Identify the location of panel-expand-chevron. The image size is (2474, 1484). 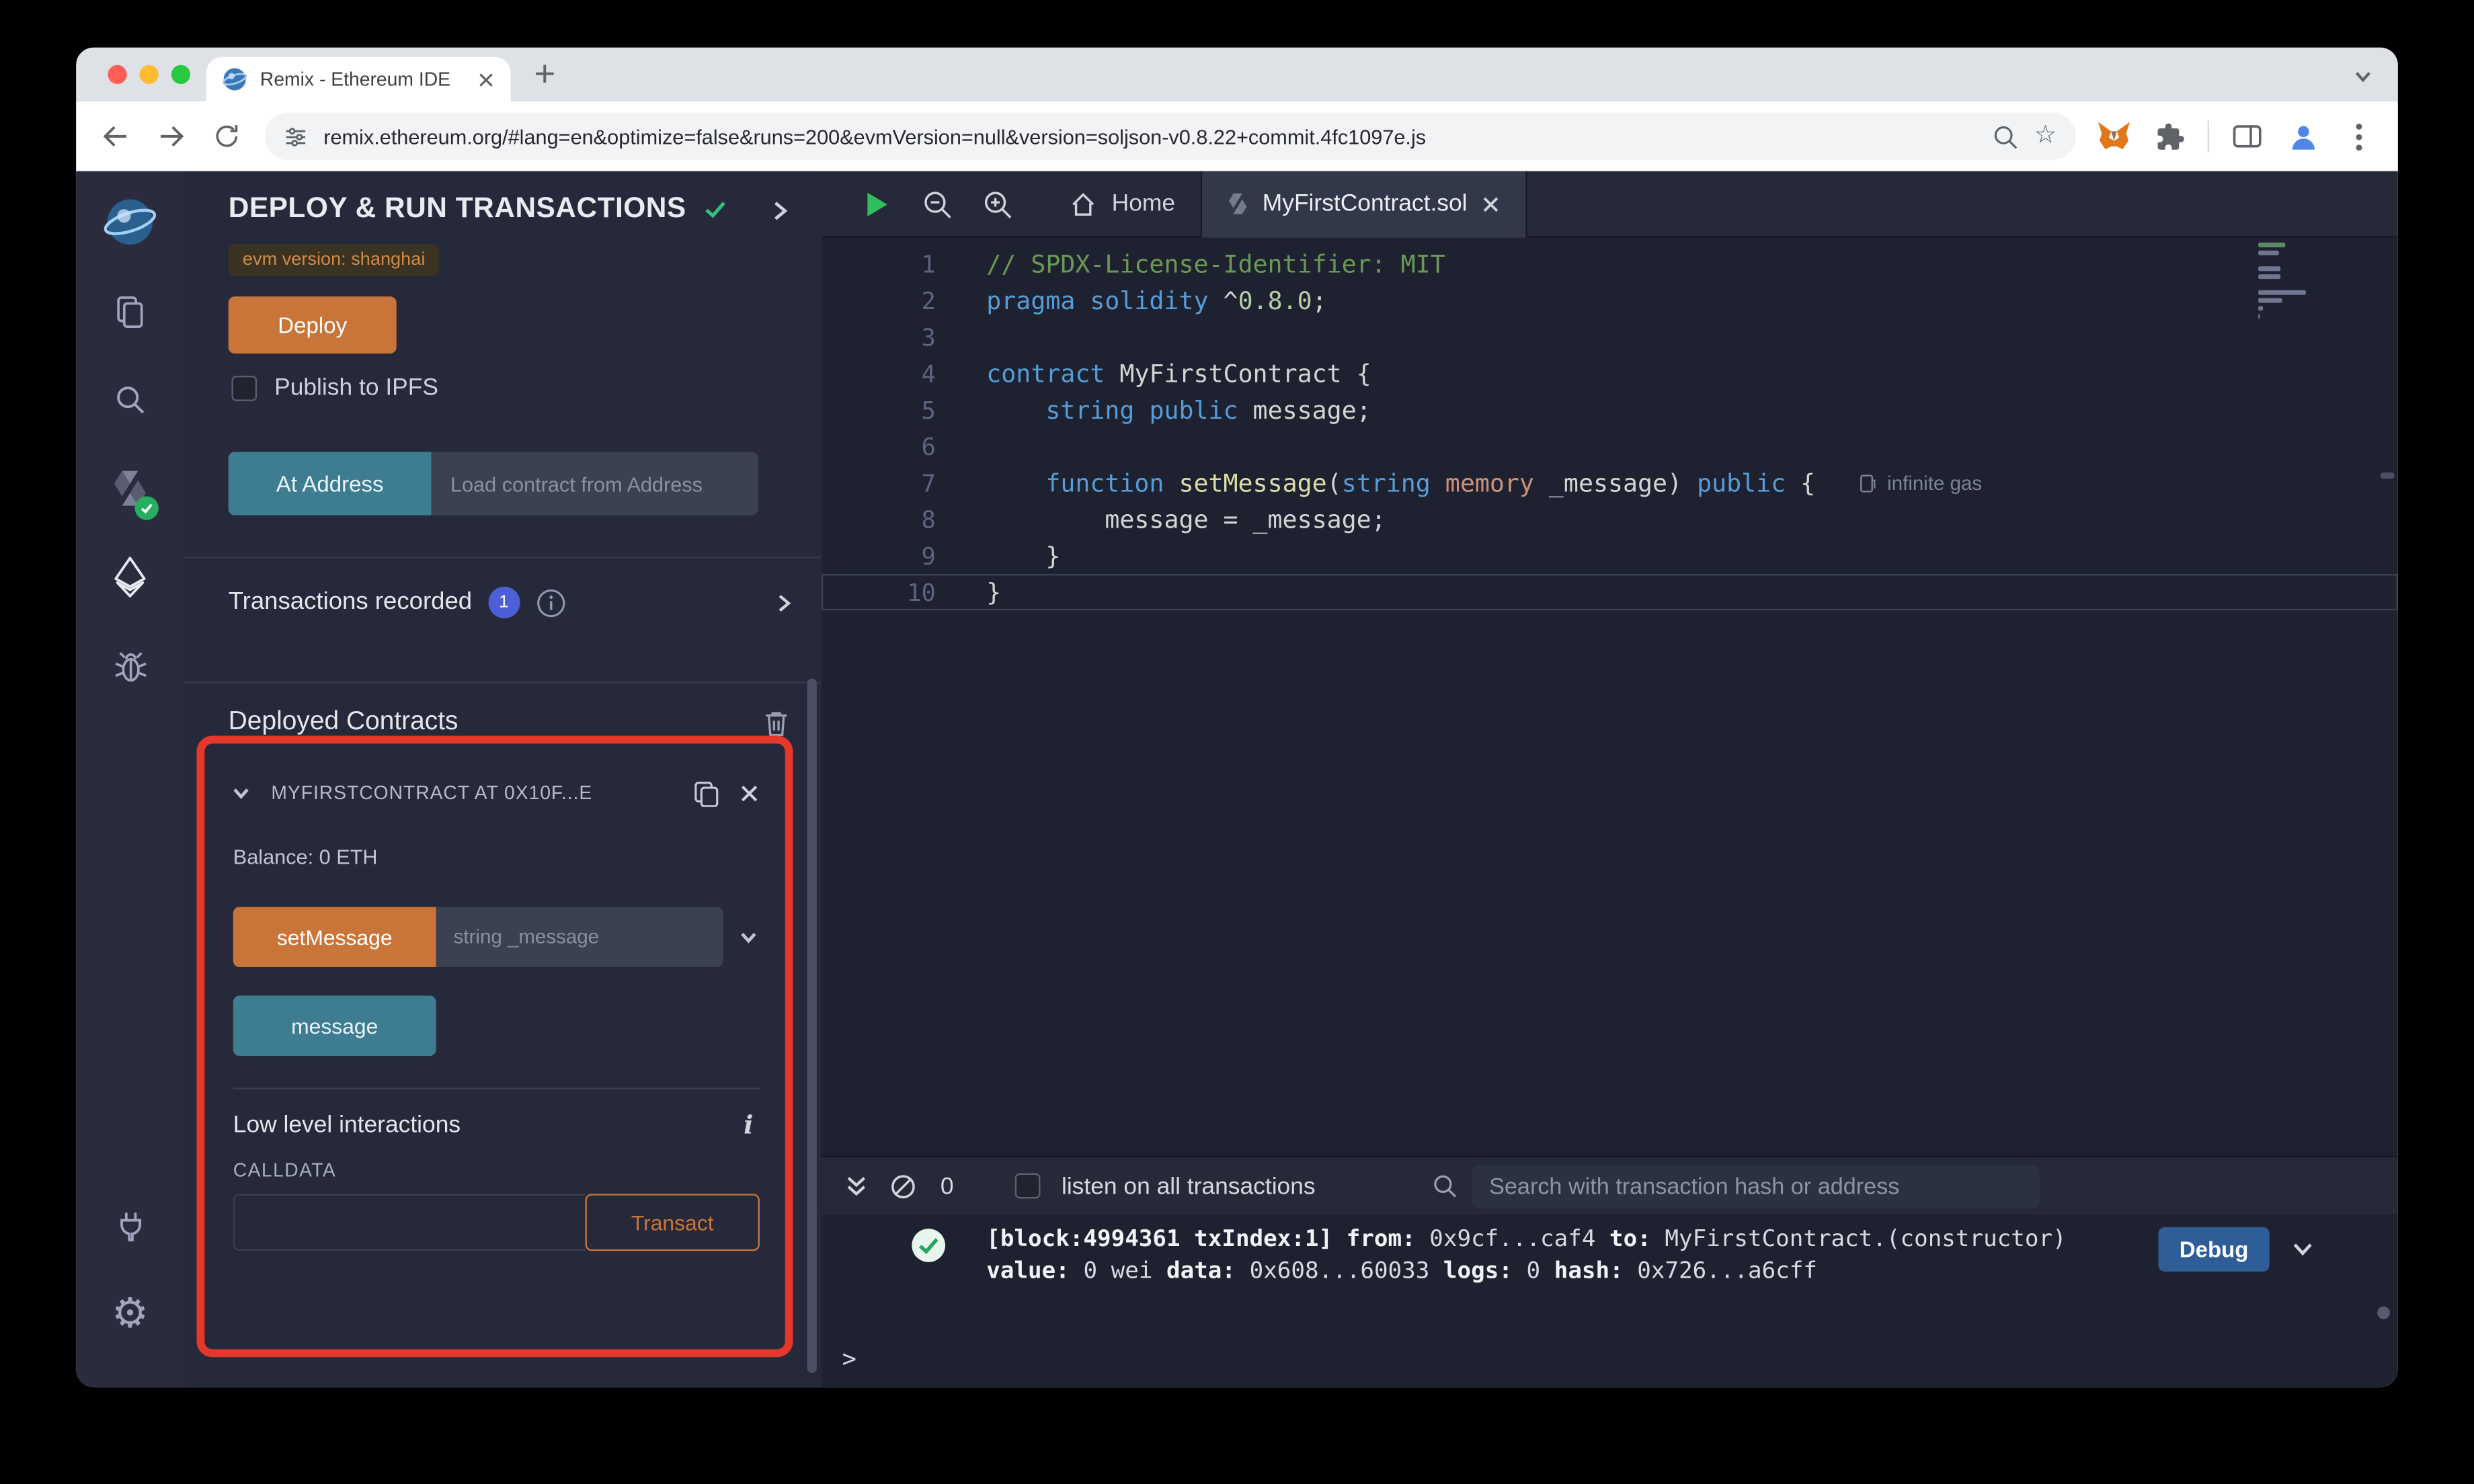
(780, 211).